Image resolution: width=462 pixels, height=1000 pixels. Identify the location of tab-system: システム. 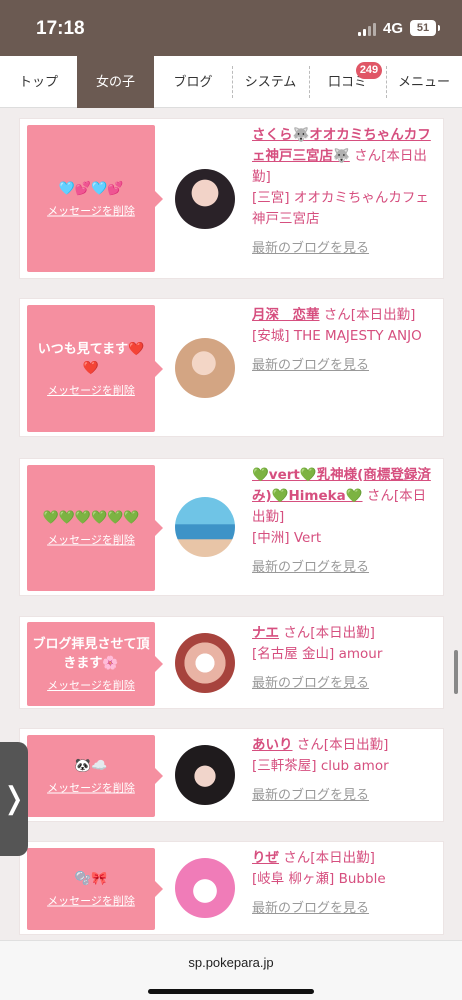
(270, 82).